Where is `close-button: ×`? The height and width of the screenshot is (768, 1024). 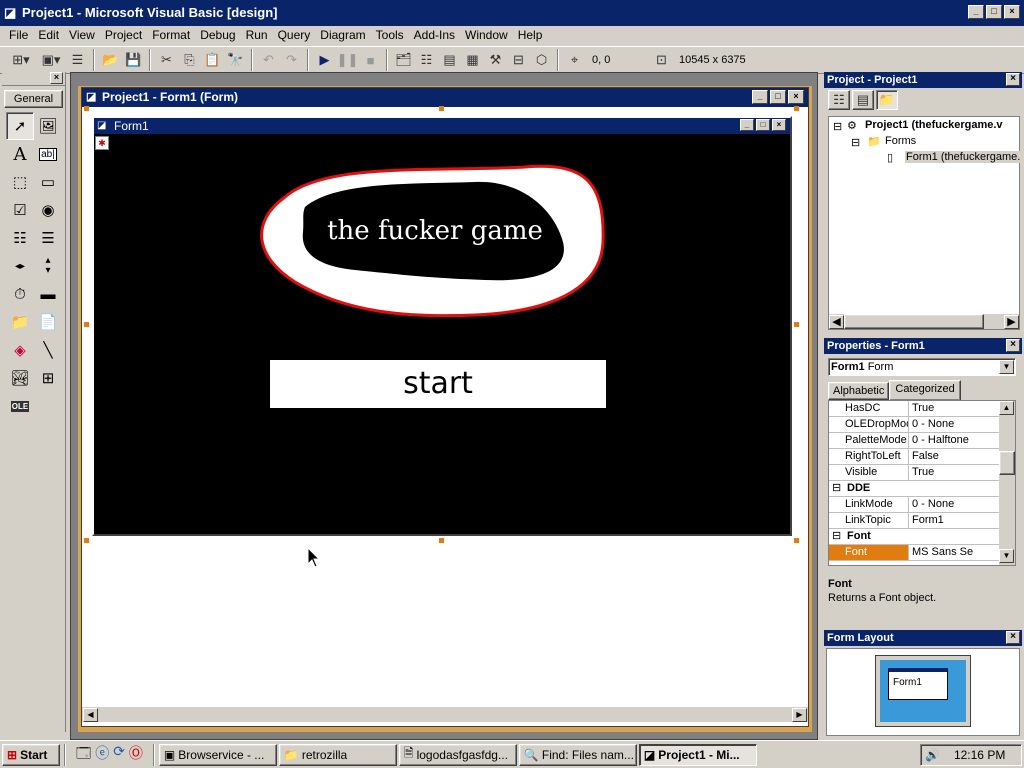 close-button: × is located at coordinates (1012, 12).